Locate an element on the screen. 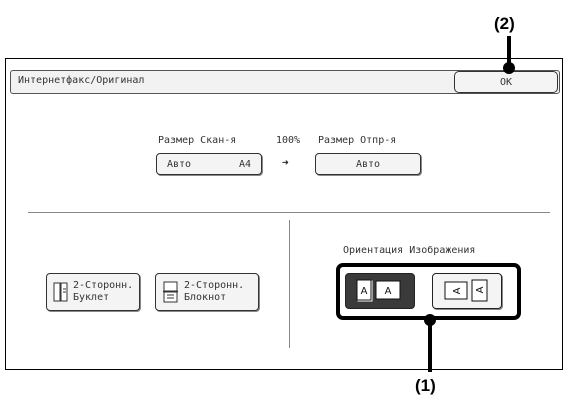 Image resolution: width=568 pixels, height=410 pixels. duplex-booklet-button: 2-Сторонн. Буклет is located at coordinates (93, 292).